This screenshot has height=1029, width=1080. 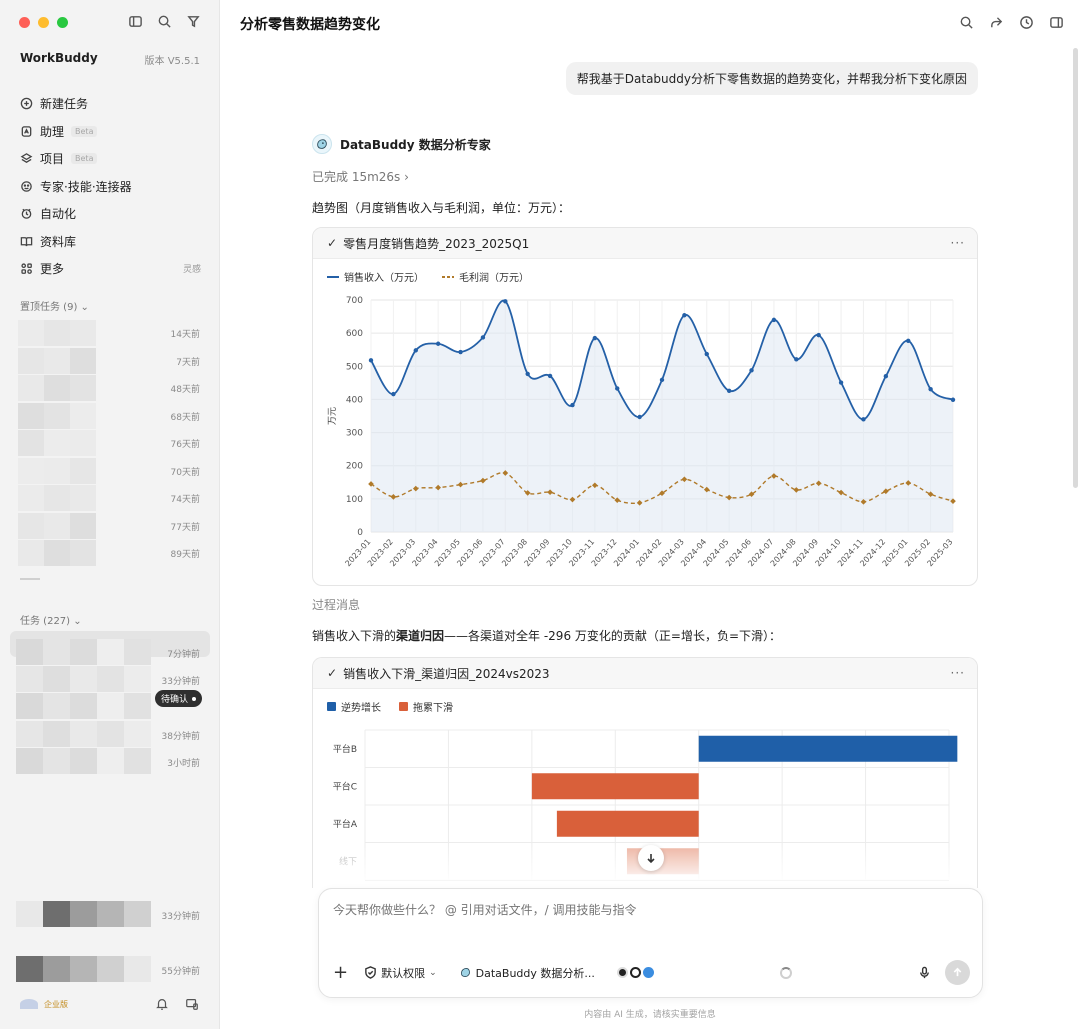 I want to click on permission-selector: 默认权限 ⌄, so click(x=400, y=973).